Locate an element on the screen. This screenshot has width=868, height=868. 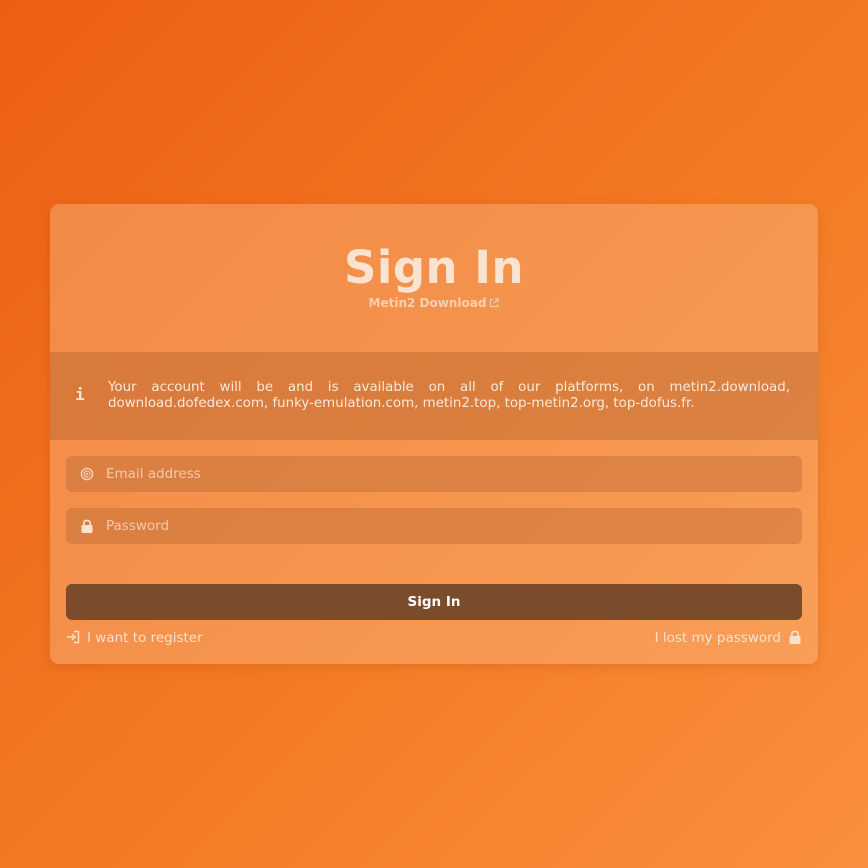
lost-password-link: I lost my password is located at coordinates (728, 638).